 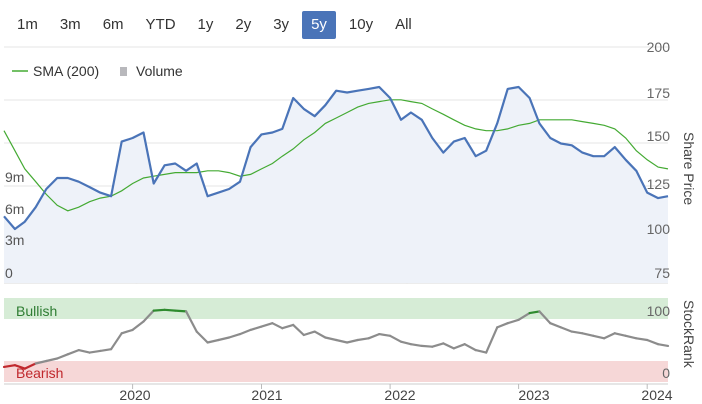 I want to click on x-tick-label: 2023, so click(x=533, y=395).